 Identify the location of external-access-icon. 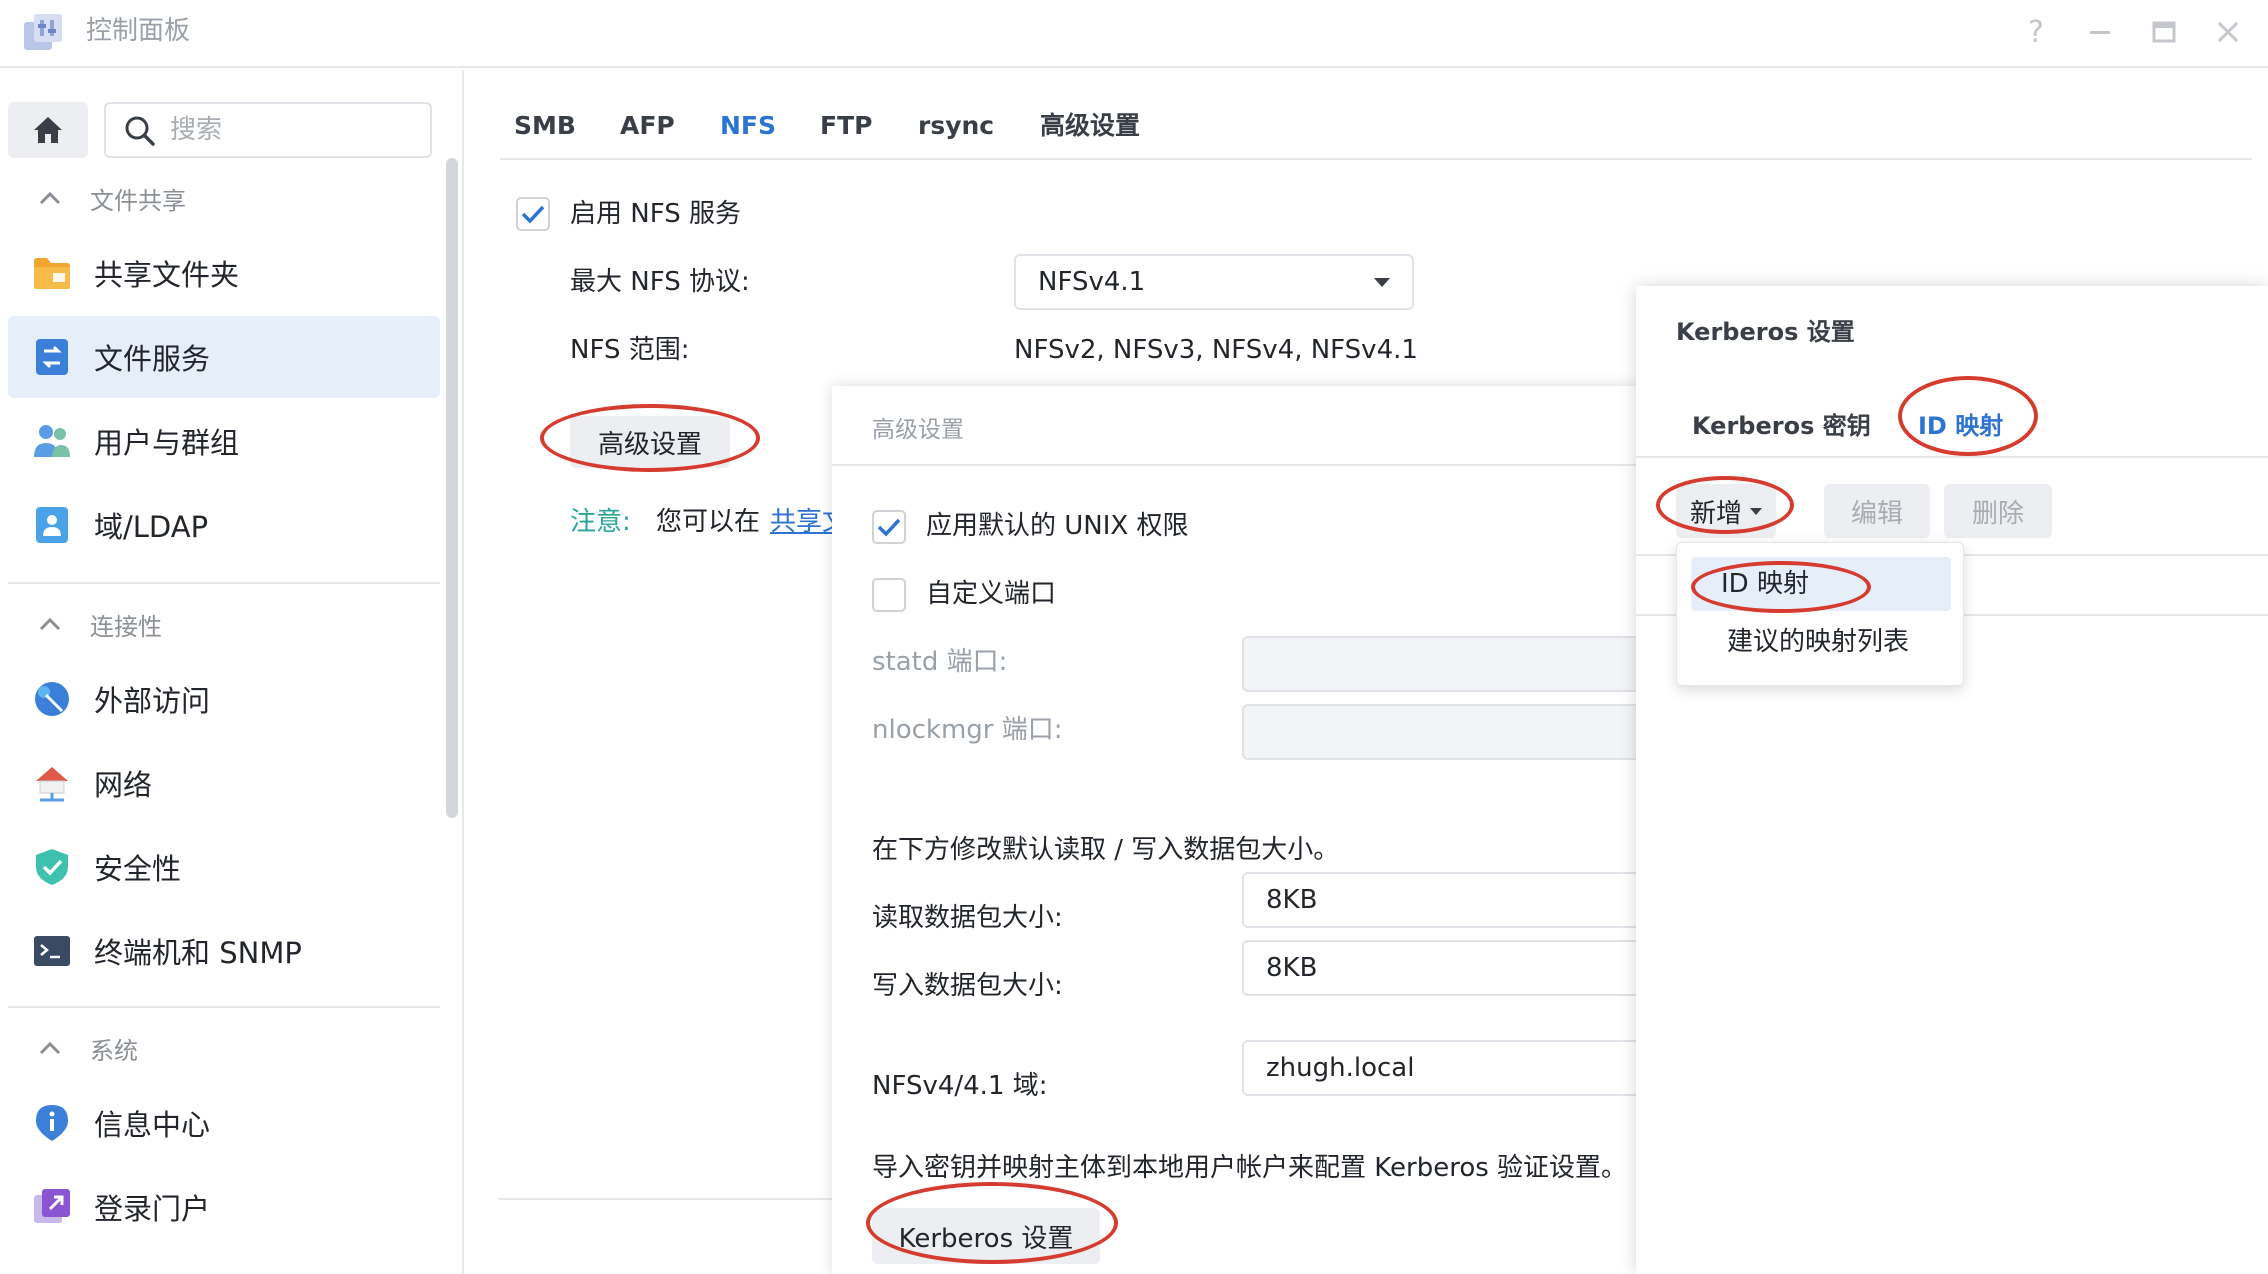
(52, 699).